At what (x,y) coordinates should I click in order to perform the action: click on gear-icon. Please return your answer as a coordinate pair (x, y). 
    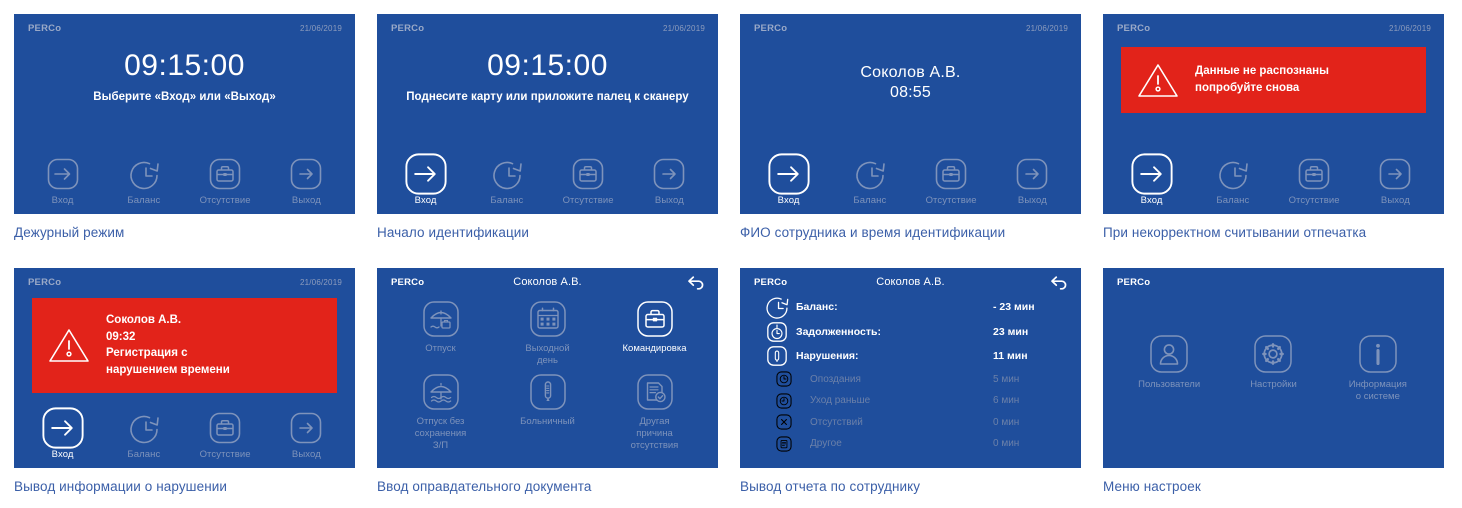
    Looking at the image, I should click on (1273, 354).